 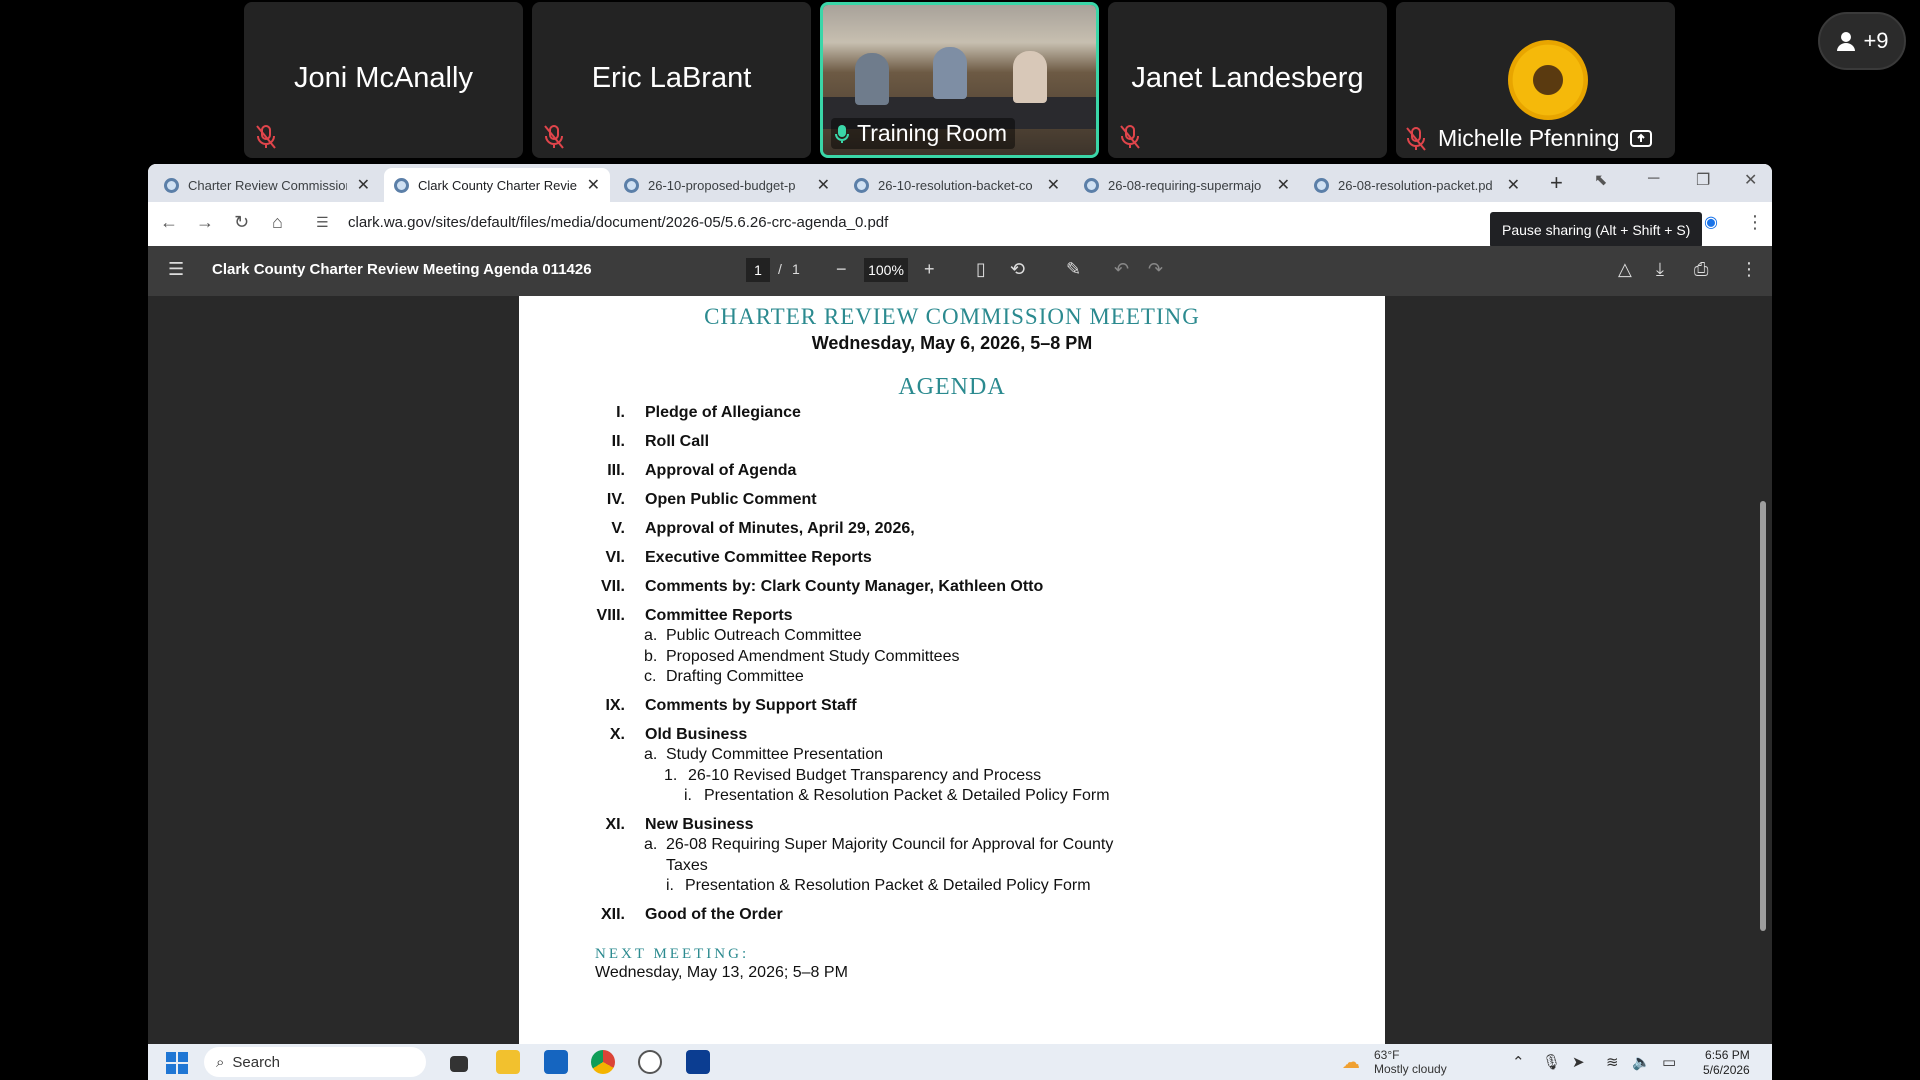 What do you see at coordinates (176, 269) in the screenshot?
I see `sidebar-menu-icon: ☰` at bounding box center [176, 269].